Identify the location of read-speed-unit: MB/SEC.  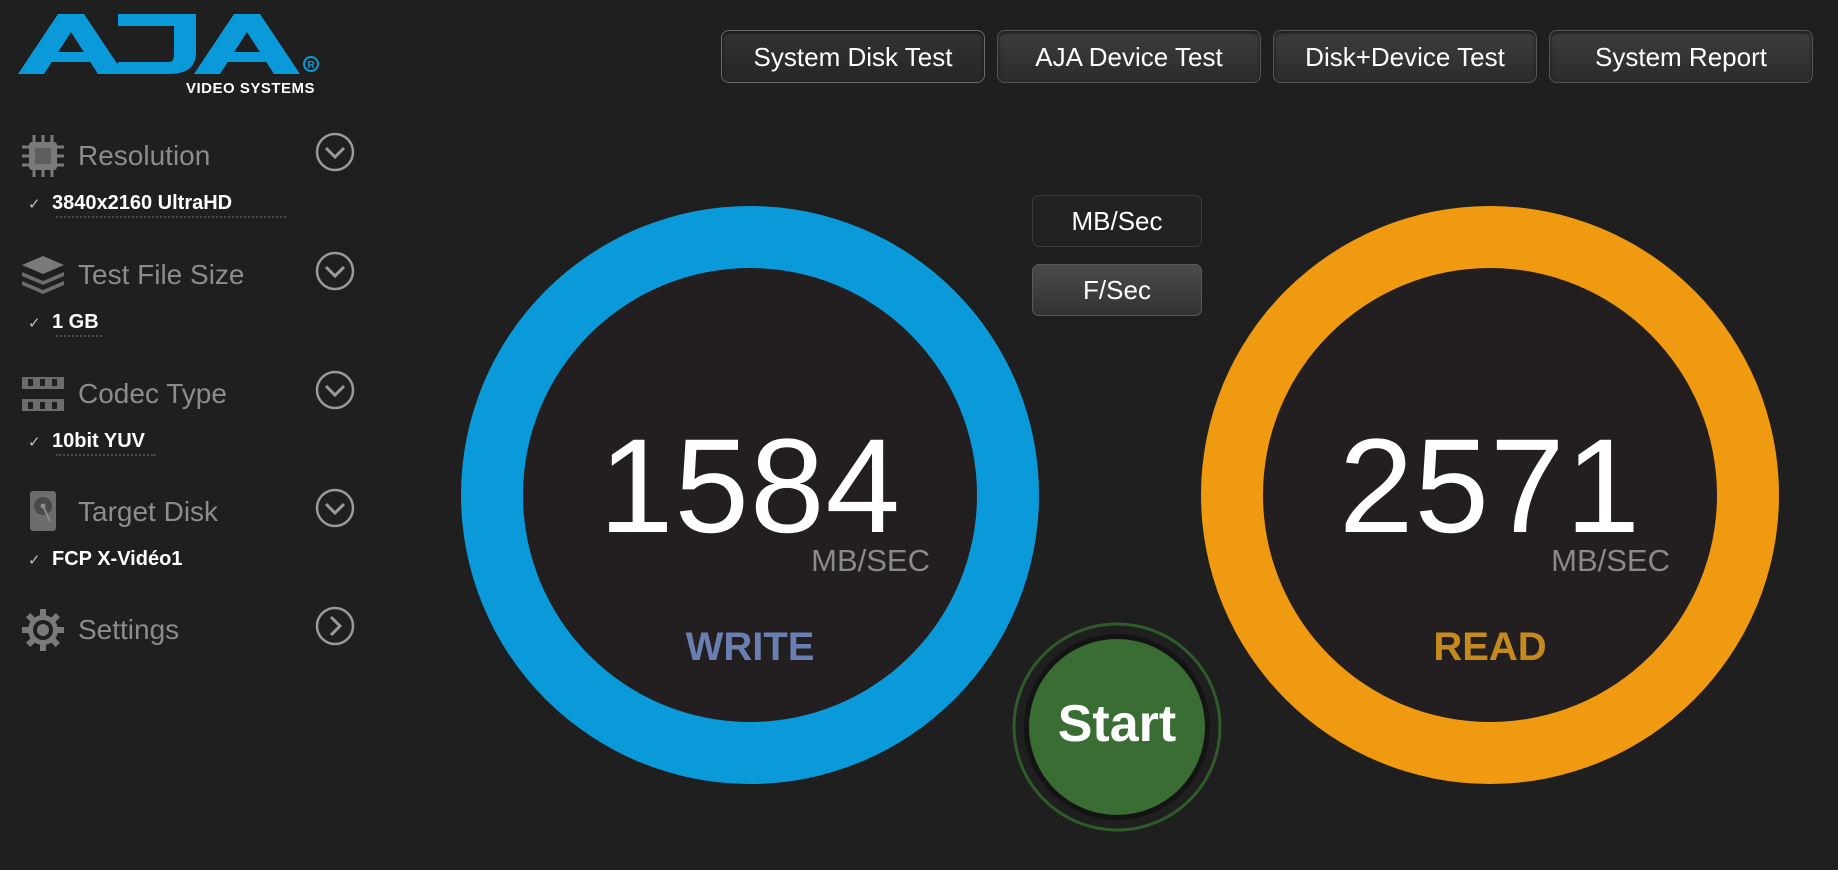
(1610, 560).